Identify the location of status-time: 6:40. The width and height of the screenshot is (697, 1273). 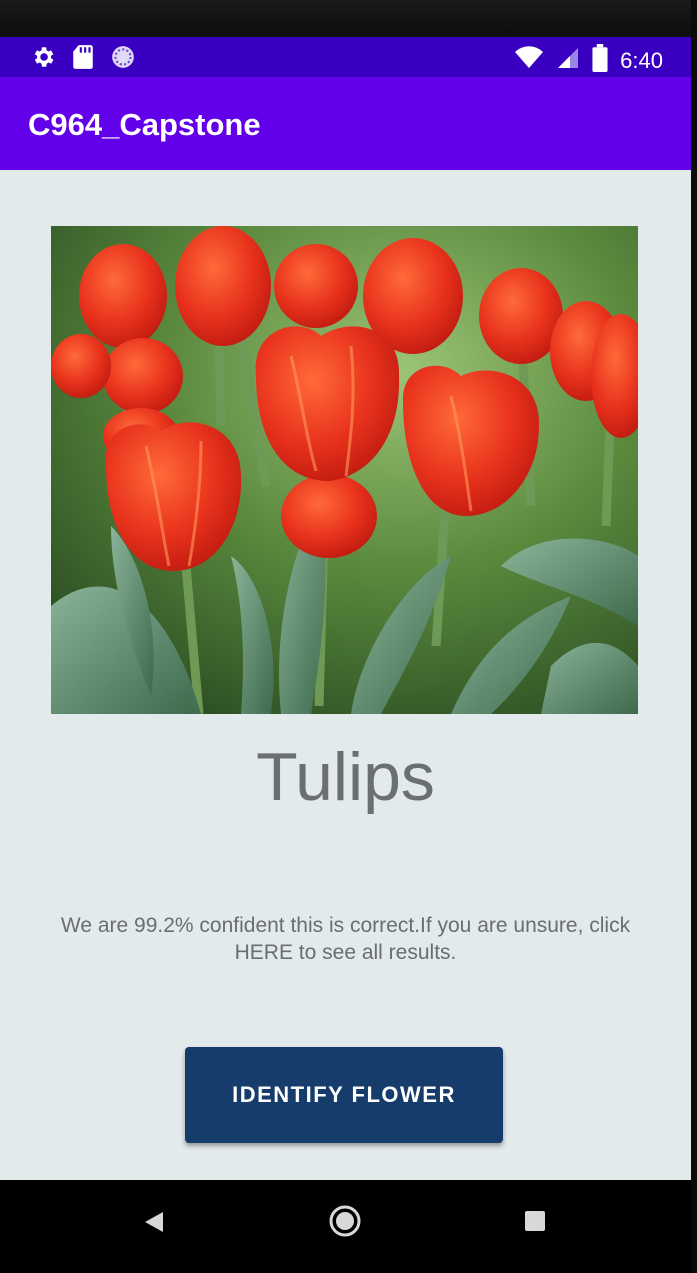
(641, 60).